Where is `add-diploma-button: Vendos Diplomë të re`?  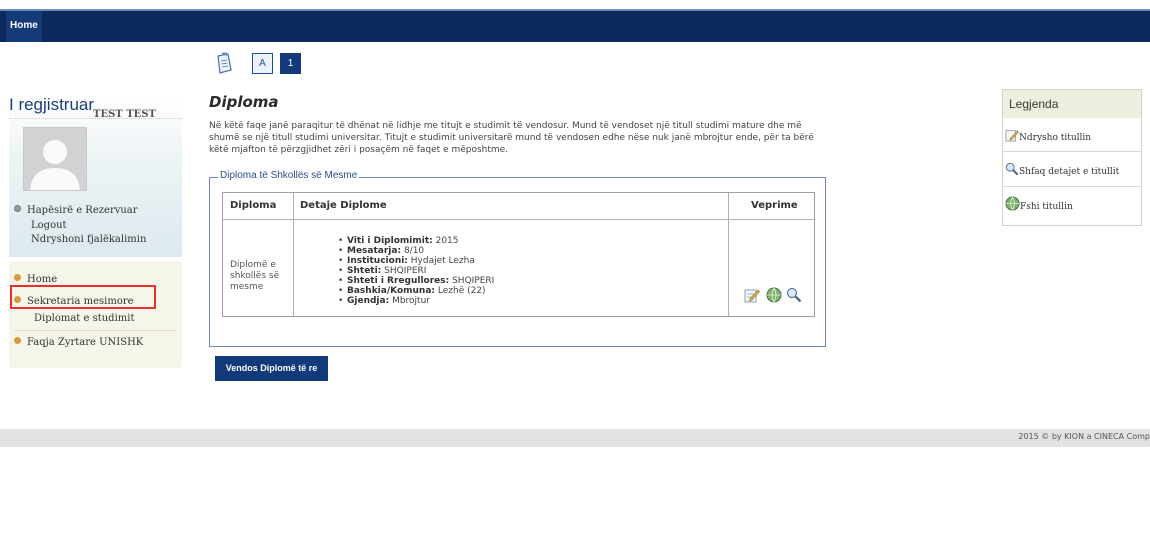 add-diploma-button: Vendos Diplomë të re is located at coordinates (271, 368).